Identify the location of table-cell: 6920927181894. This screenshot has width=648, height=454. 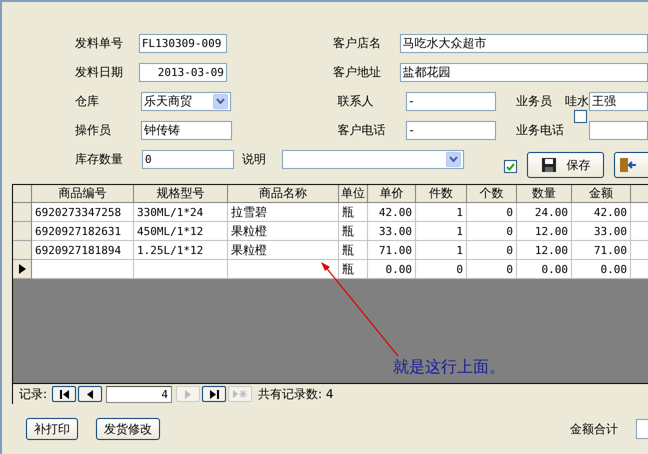
(83, 250).